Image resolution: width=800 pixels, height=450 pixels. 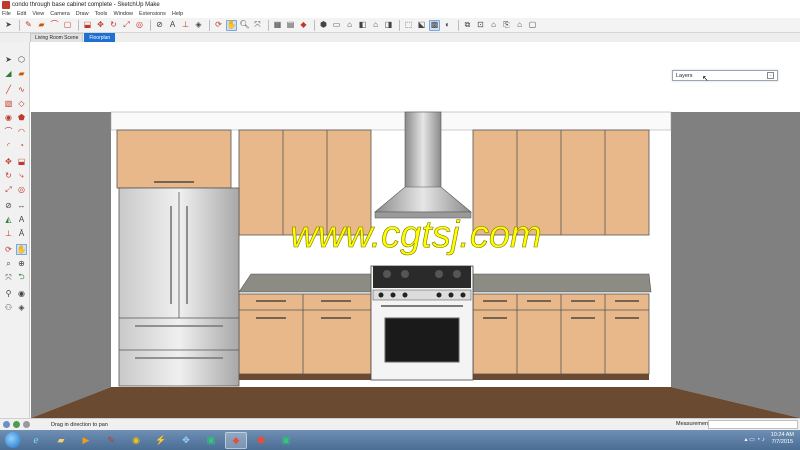 I want to click on expand-icon: ▫, so click(x=770, y=75).